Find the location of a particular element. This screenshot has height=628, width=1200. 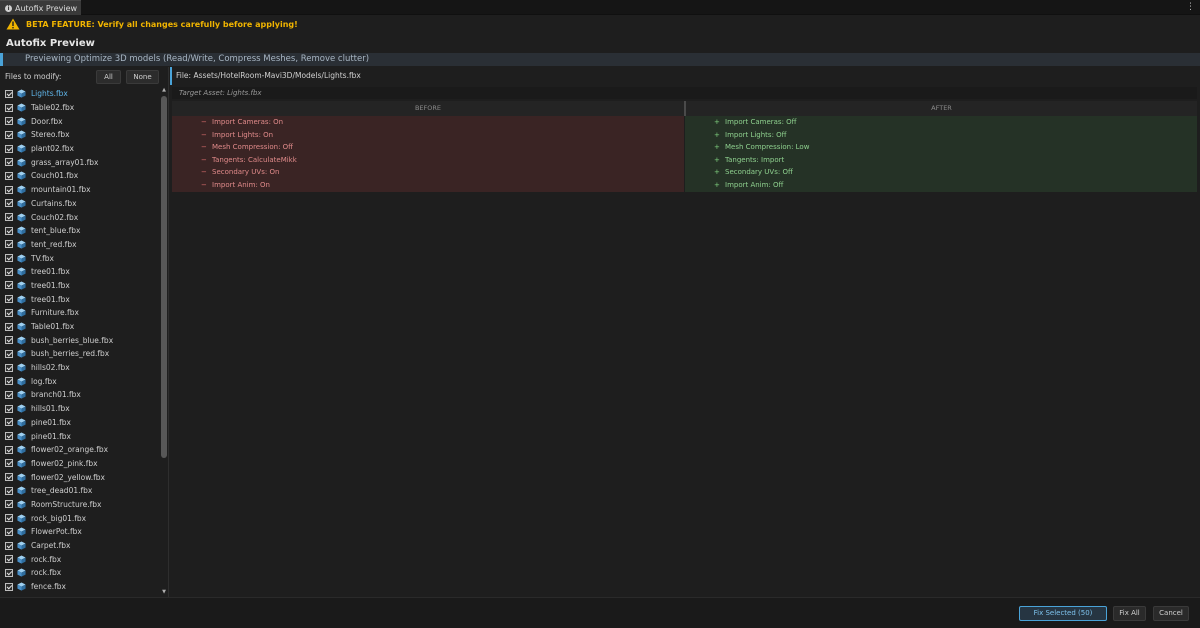

file-list-item: Carpet.fbx is located at coordinates (80, 546).